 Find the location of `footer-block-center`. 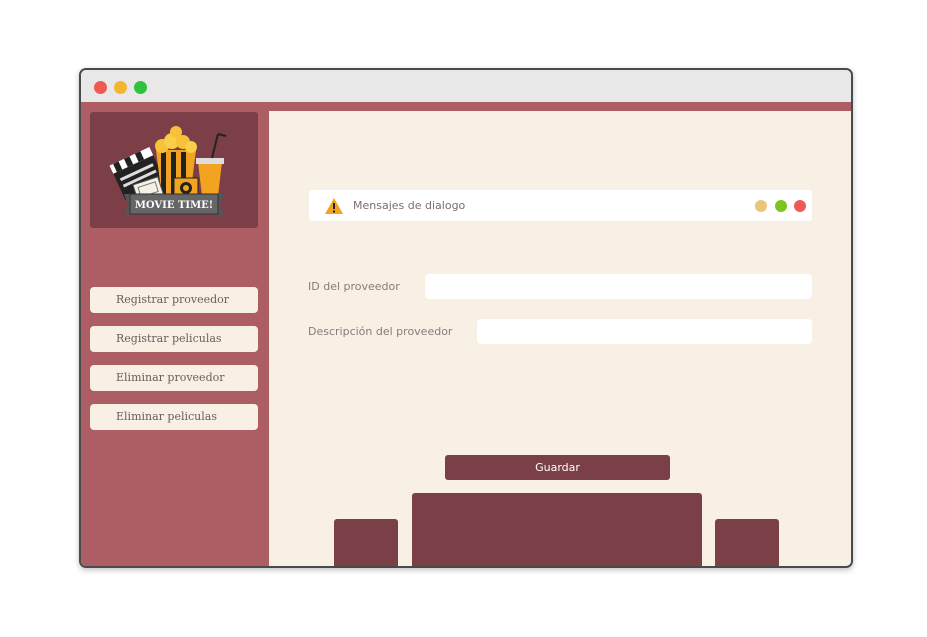

footer-block-center is located at coordinates (557, 529).